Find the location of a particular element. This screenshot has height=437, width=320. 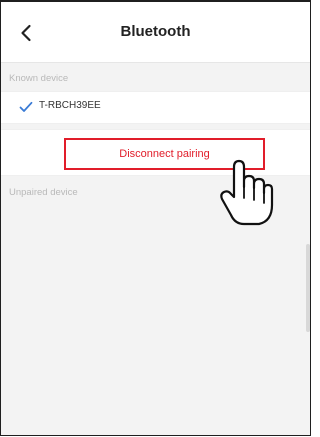

page-title: Bluetooth is located at coordinates (155, 31).